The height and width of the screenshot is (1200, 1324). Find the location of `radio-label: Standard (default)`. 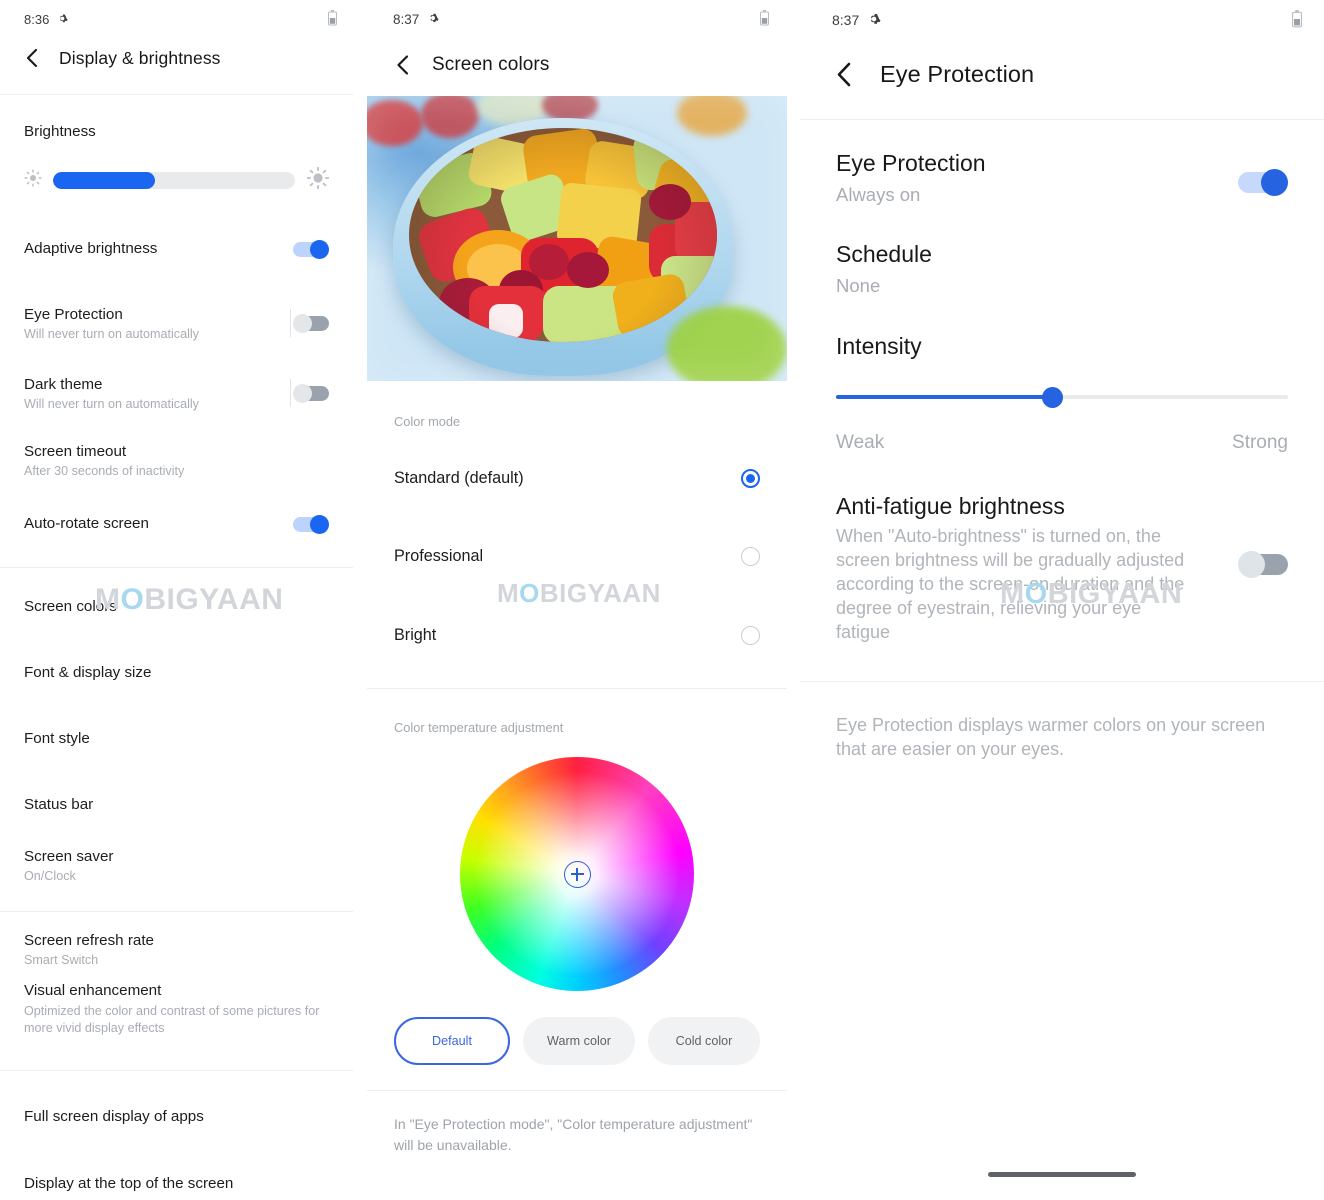

radio-label: Standard (default) is located at coordinates (459, 477).